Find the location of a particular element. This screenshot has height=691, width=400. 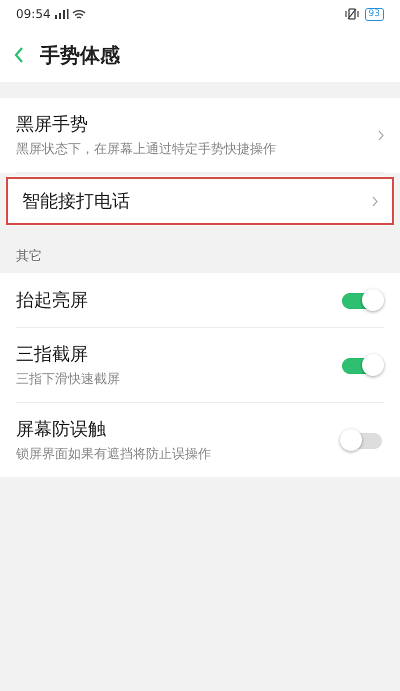

back-icon is located at coordinates (19, 55).